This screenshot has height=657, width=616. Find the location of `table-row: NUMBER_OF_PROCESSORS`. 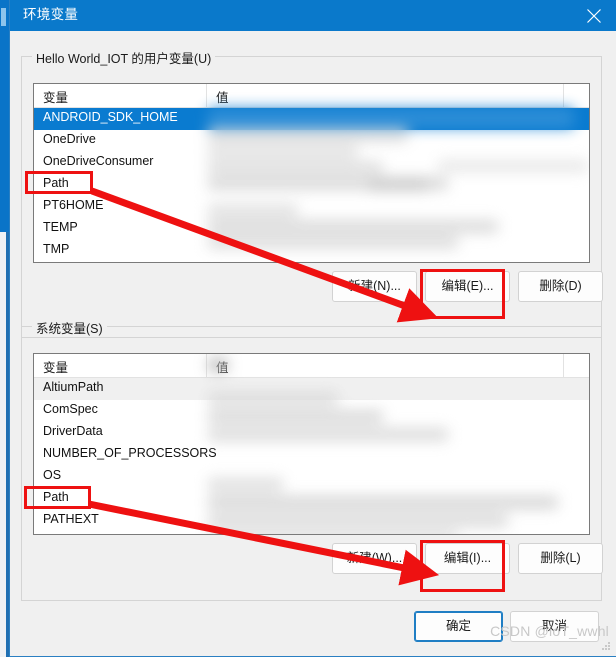

table-row: NUMBER_OF_PROCESSORS is located at coordinates (311, 455).